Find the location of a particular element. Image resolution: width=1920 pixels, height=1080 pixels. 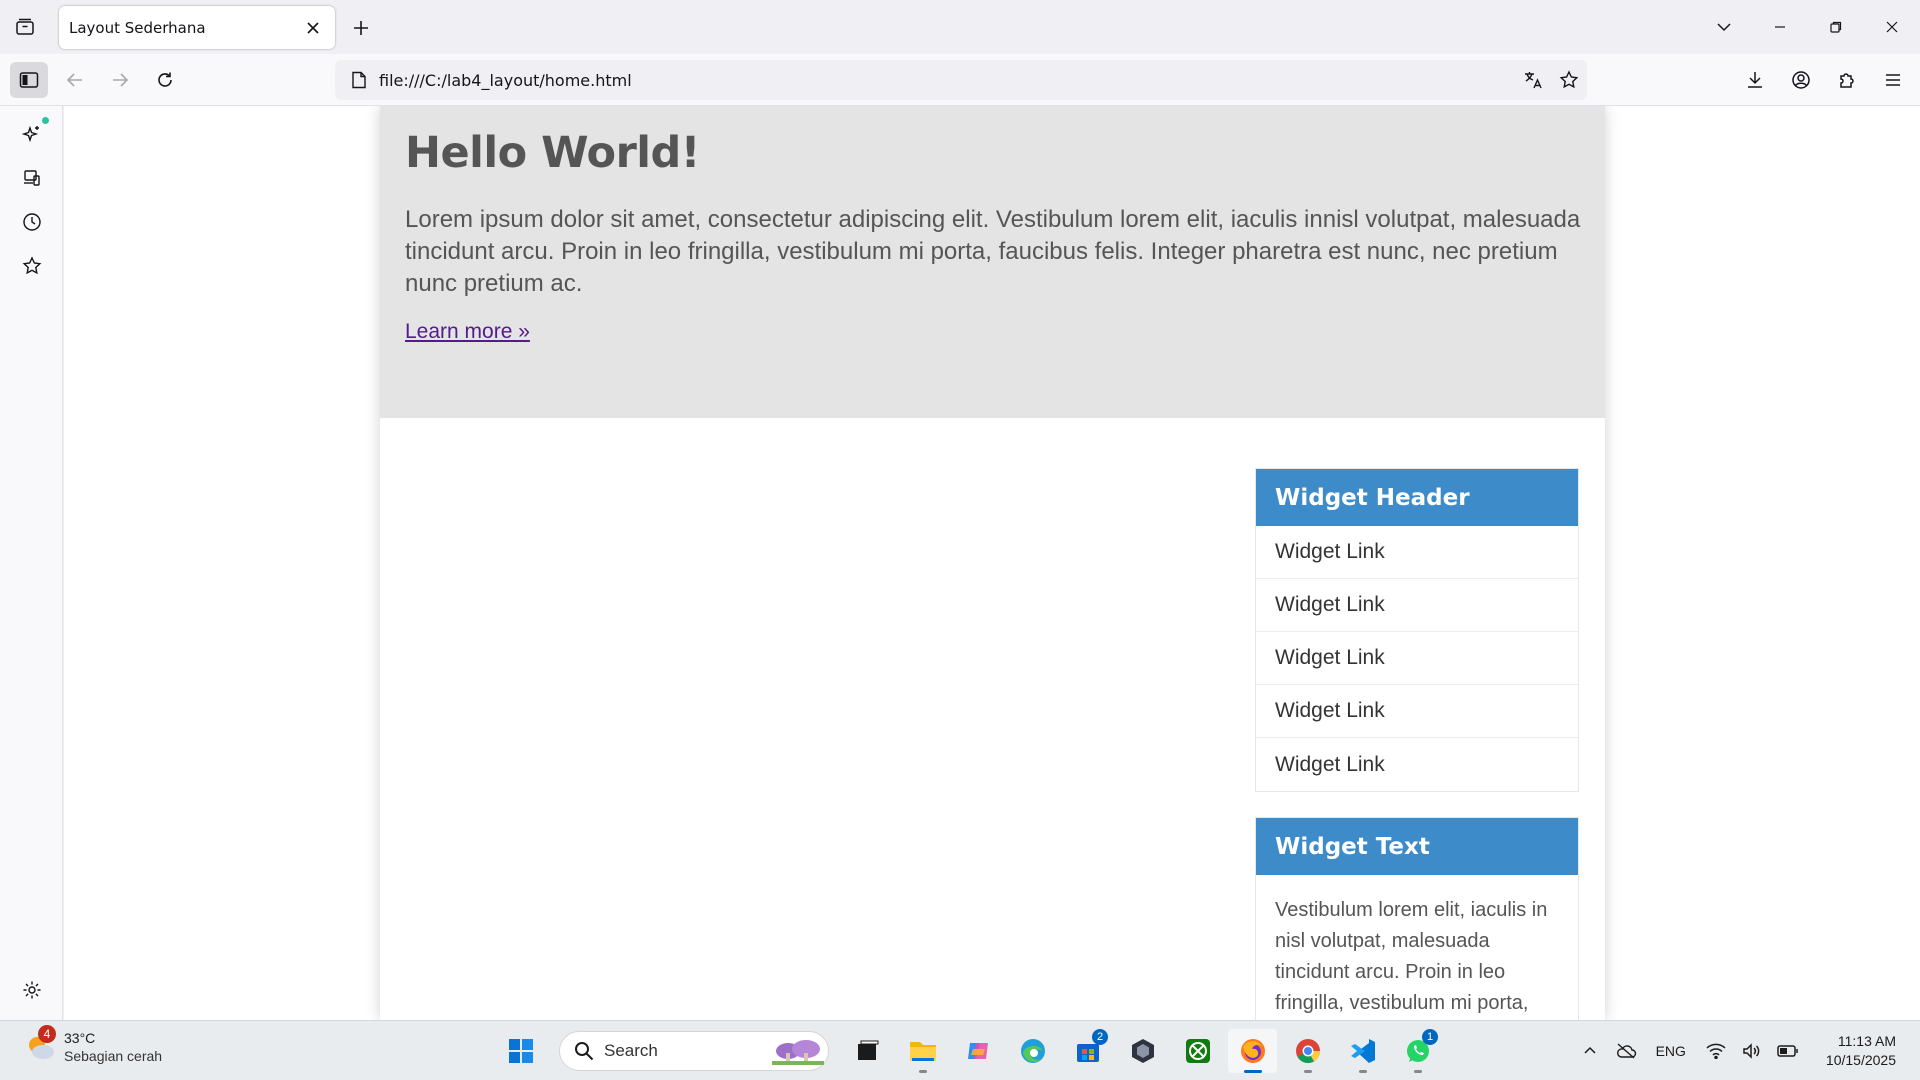

navigation-toolbar: file:///C:/lab4_layout/home.html is located at coordinates (960, 80).